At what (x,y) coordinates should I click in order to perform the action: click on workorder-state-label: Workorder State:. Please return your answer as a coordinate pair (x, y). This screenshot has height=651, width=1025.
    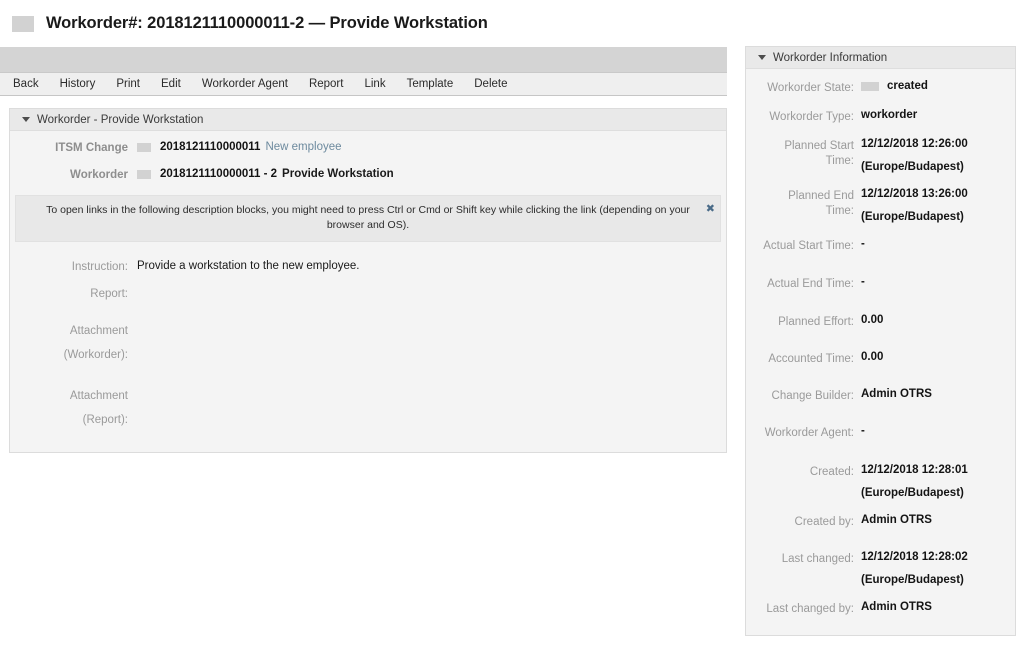
    Looking at the image, I should click on (810, 88).